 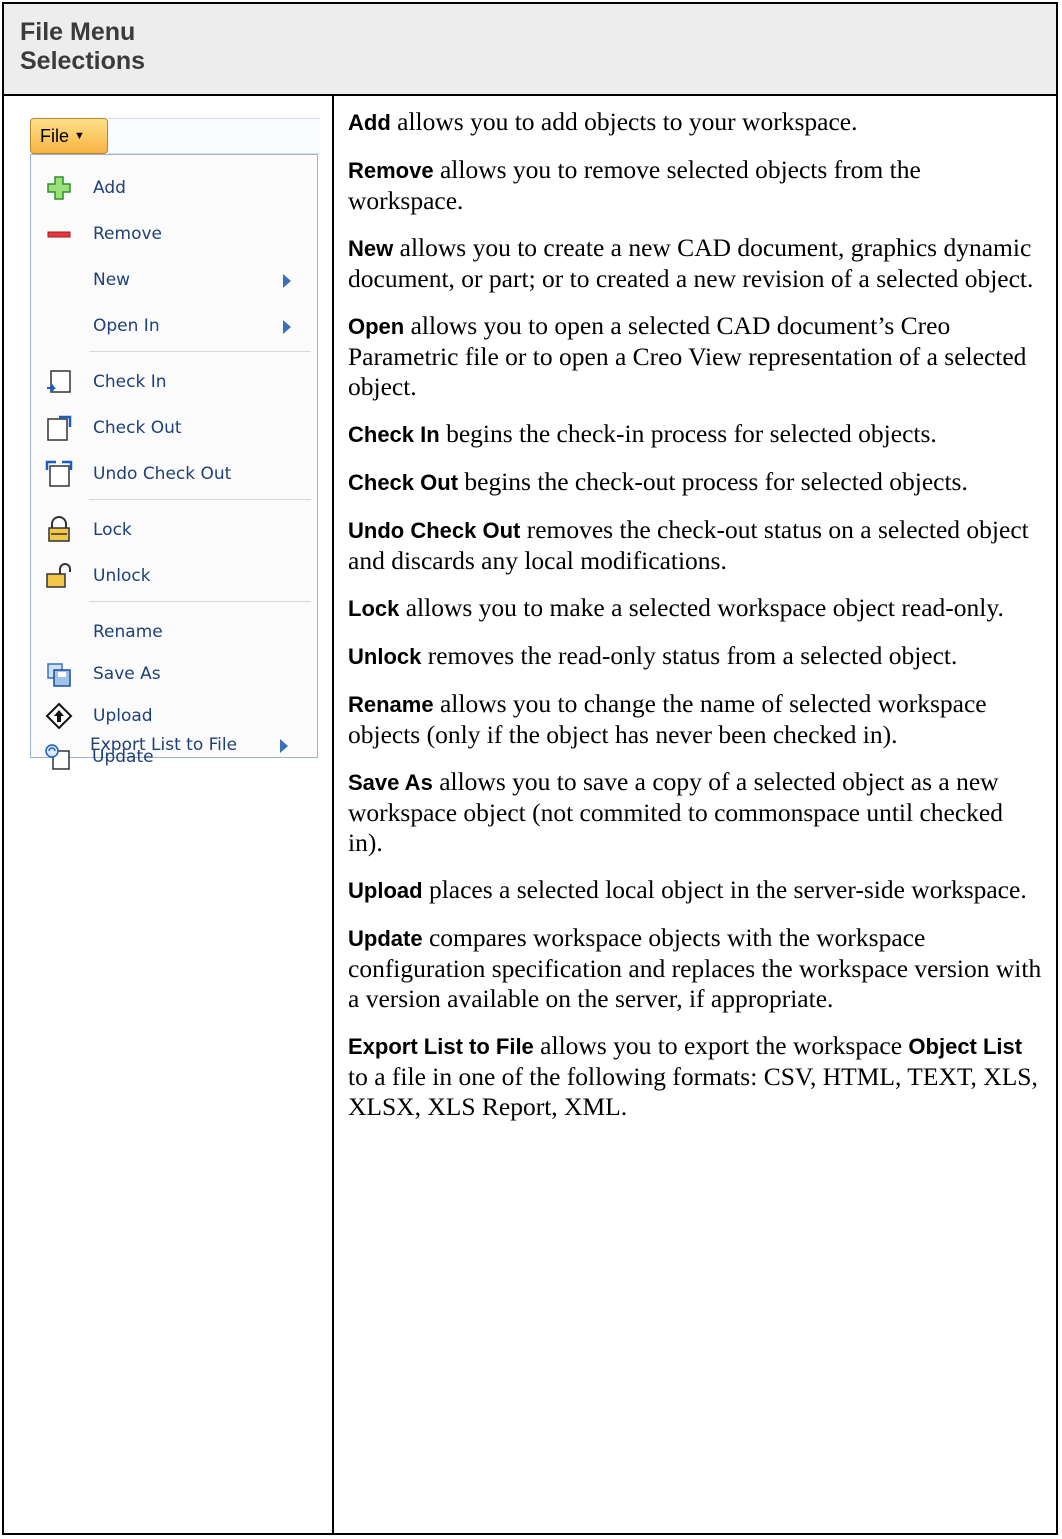 I want to click on check-out-icon, so click(x=59, y=428).